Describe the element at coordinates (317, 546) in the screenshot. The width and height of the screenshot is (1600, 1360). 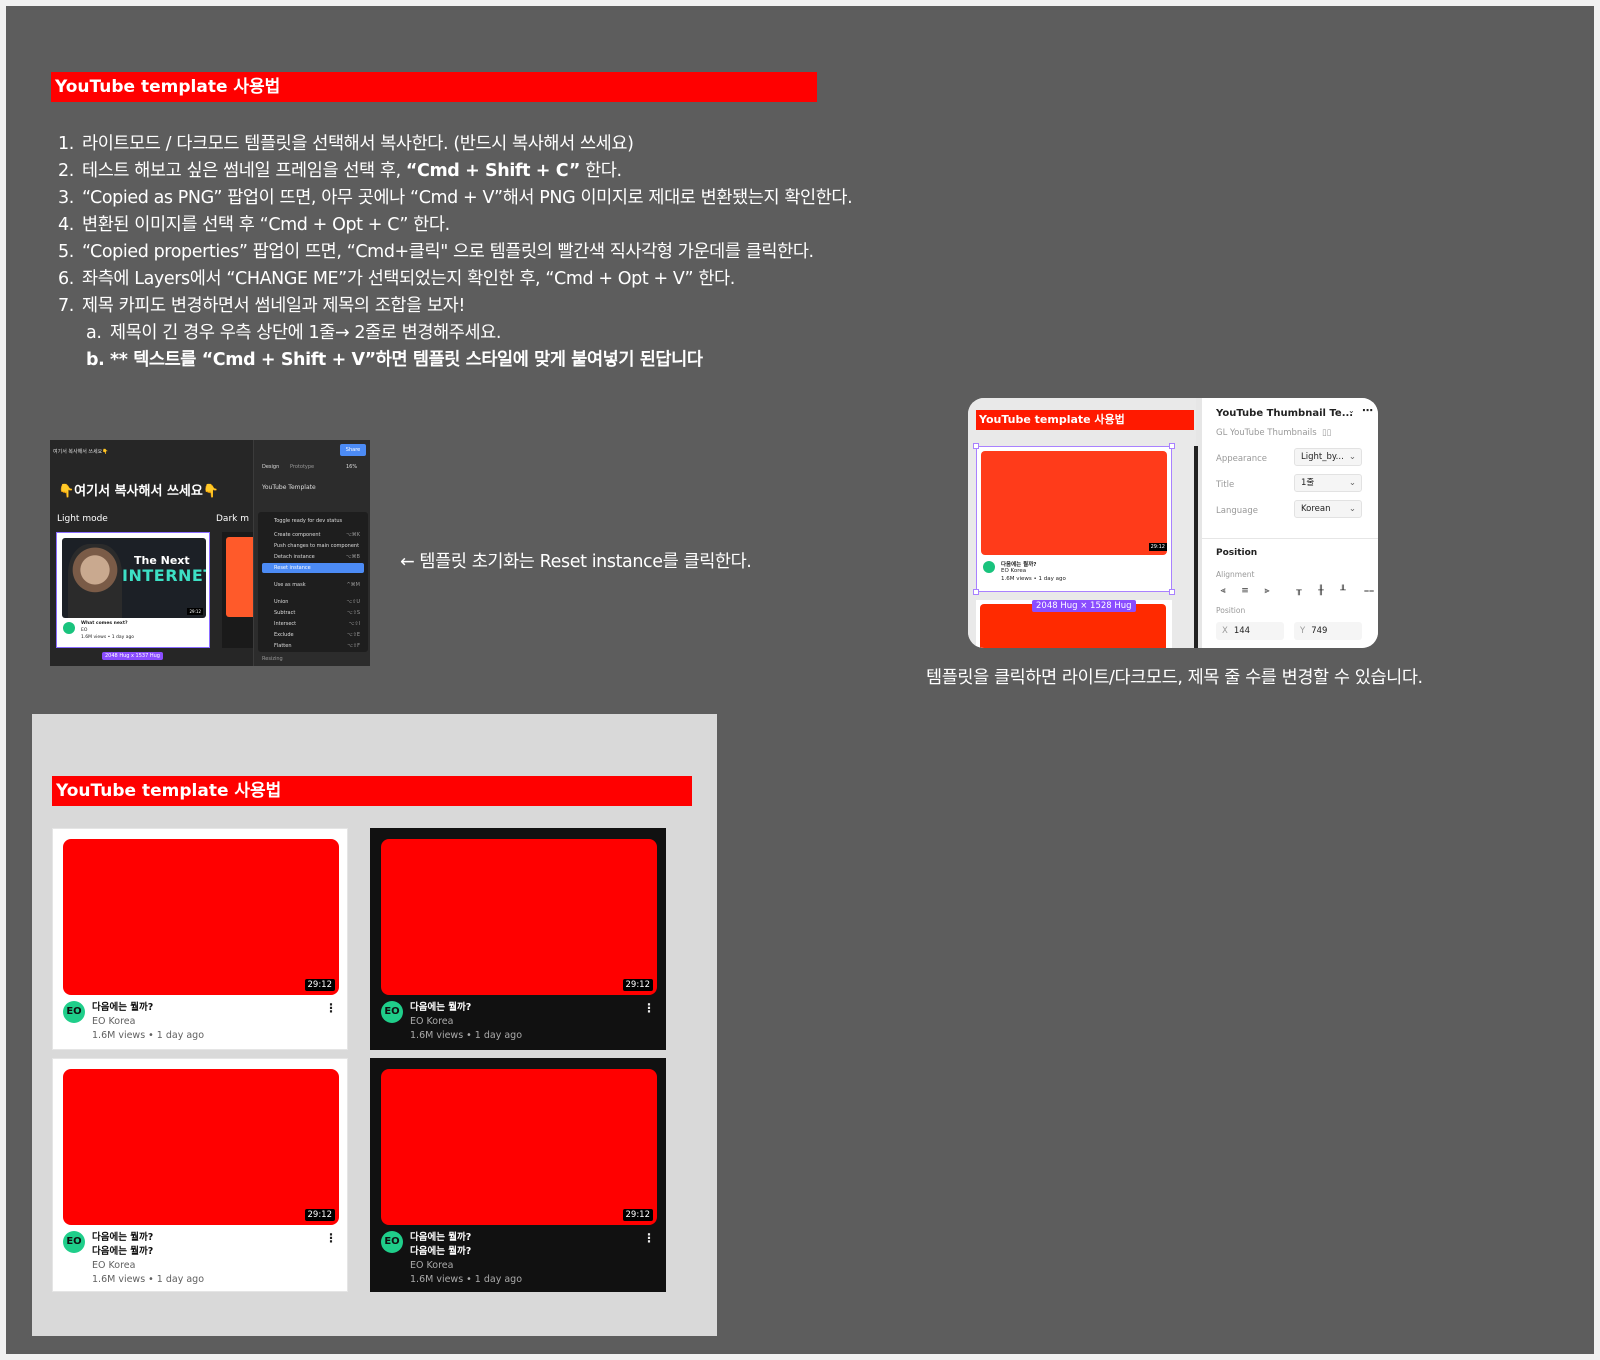
I see `menu-label: Push changes to main component` at that location.